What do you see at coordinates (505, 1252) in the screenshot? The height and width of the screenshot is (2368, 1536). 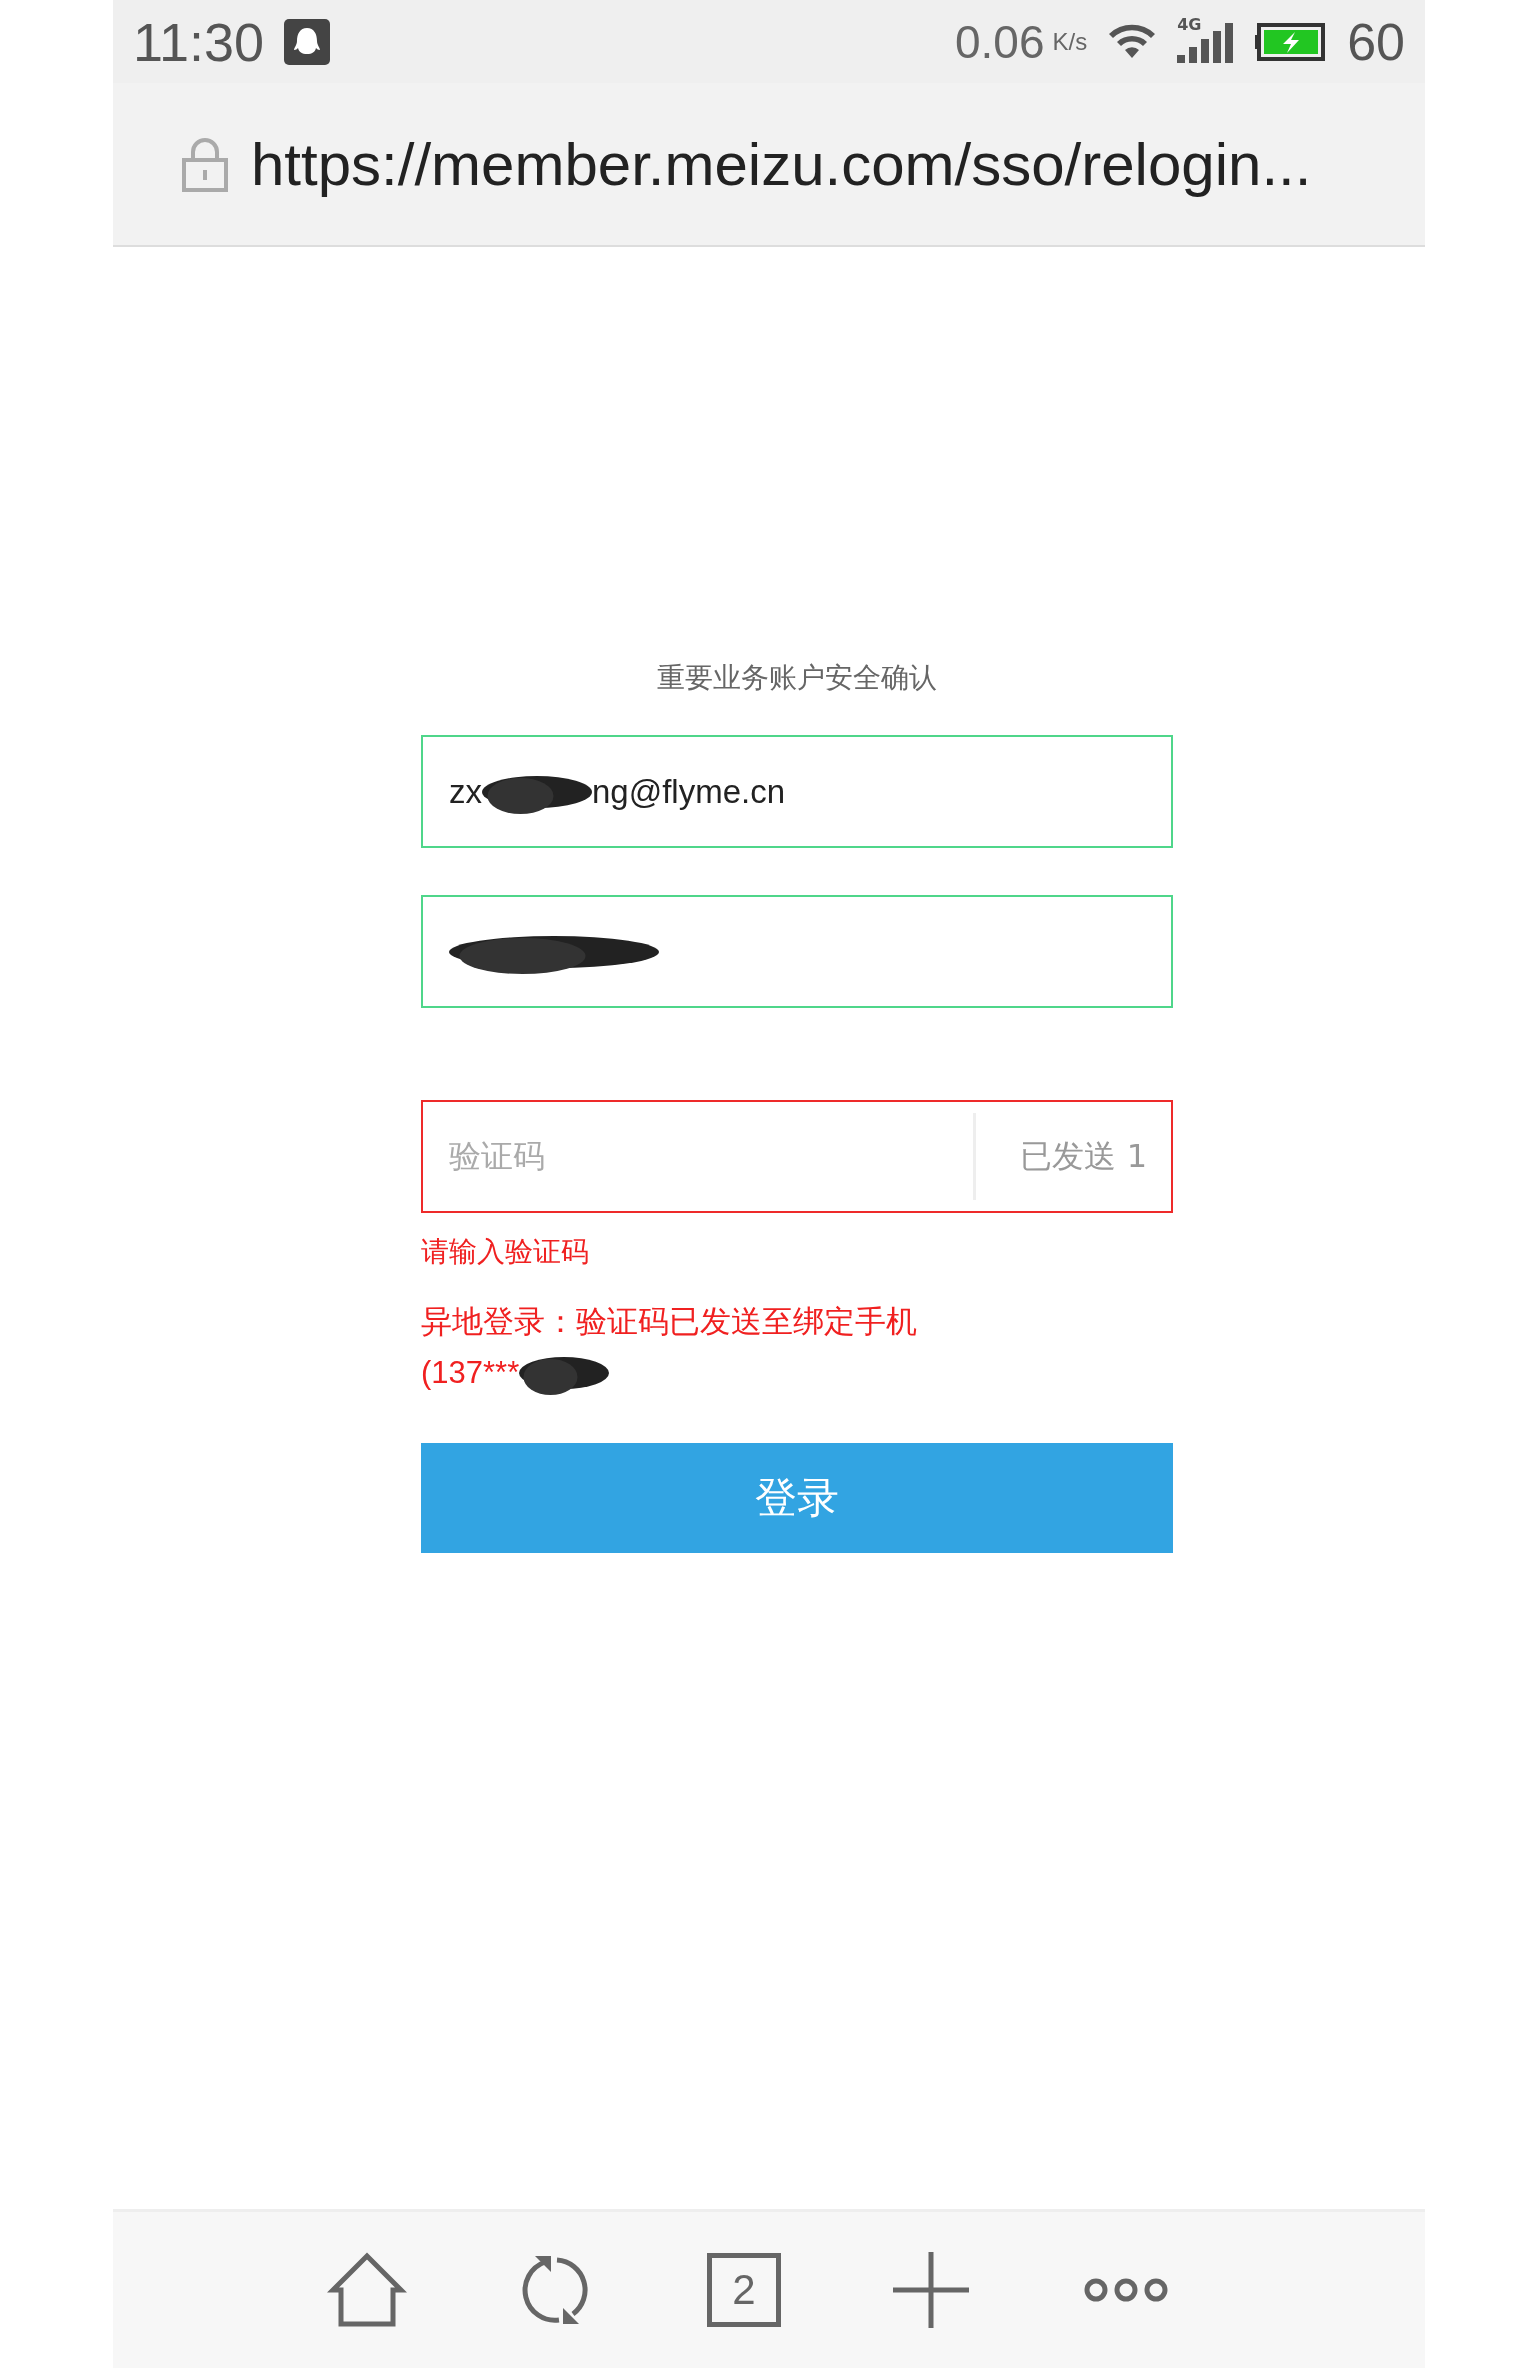 I see `error-message: 请输入验证码` at bounding box center [505, 1252].